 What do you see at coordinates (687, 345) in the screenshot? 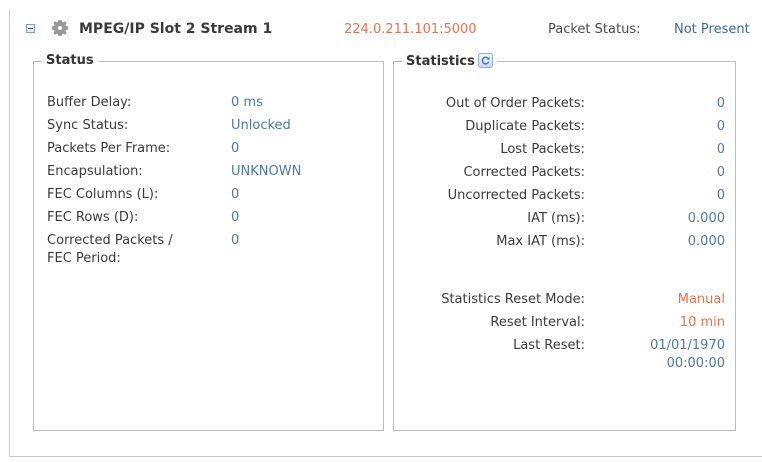
I see `last-reset-date: 01/01/1970` at bounding box center [687, 345].